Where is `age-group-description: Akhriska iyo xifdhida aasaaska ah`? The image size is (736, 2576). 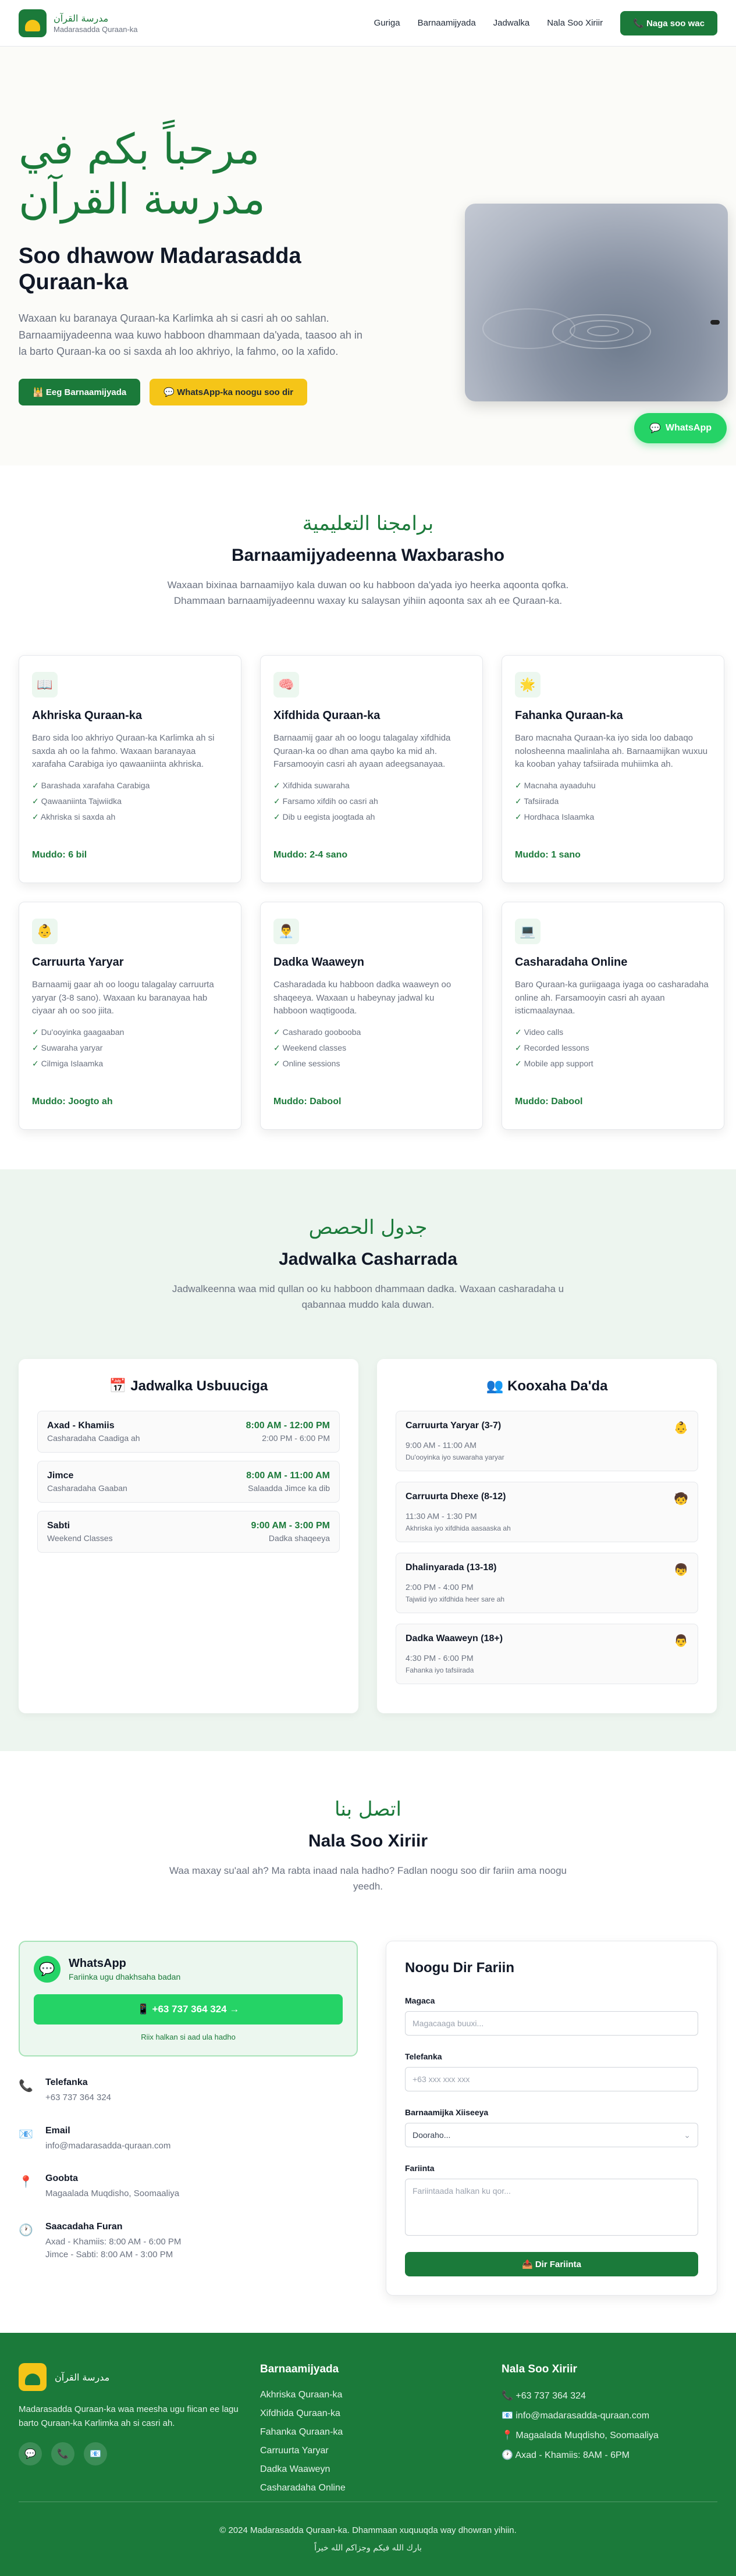 age-group-description: Akhriska iyo xifdhida aasaaska ah is located at coordinates (458, 1528).